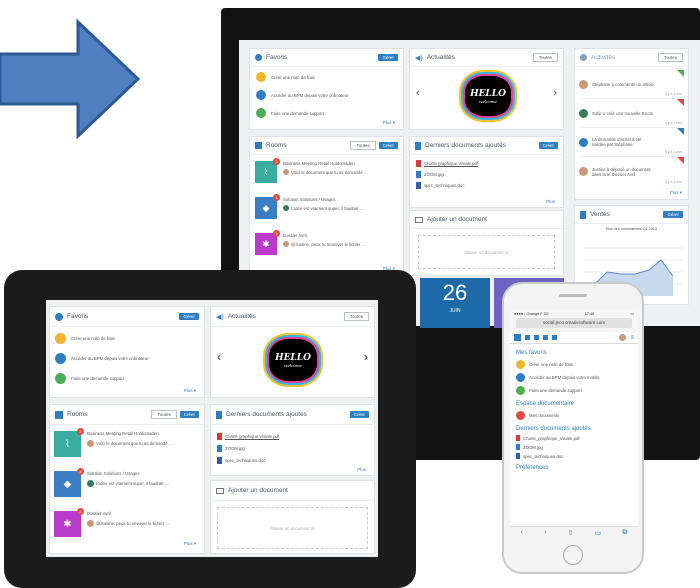  What do you see at coordinates (527, 337) in the screenshot?
I see `star-icon` at bounding box center [527, 337].